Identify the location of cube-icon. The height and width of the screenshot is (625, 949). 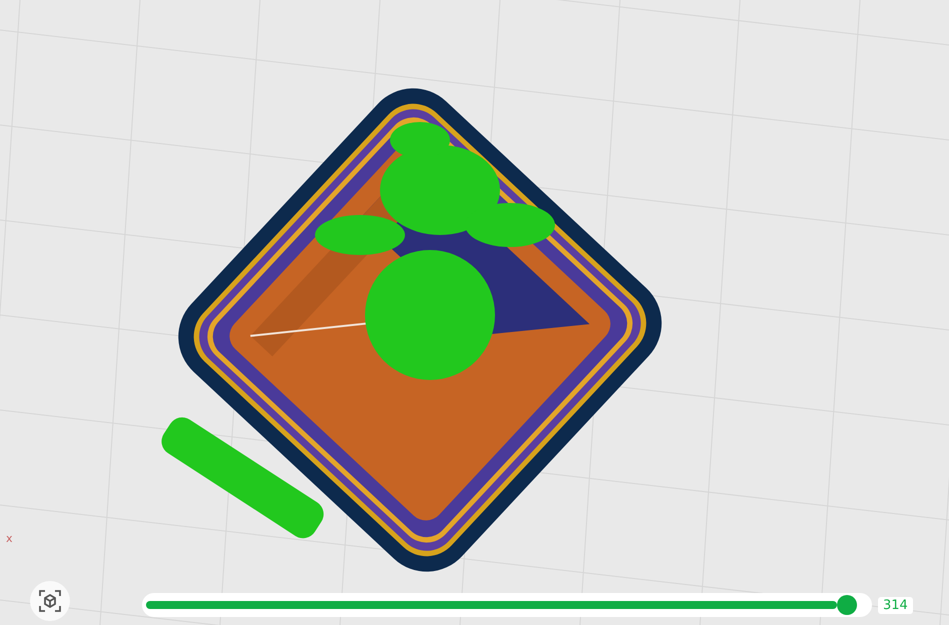
(50, 601).